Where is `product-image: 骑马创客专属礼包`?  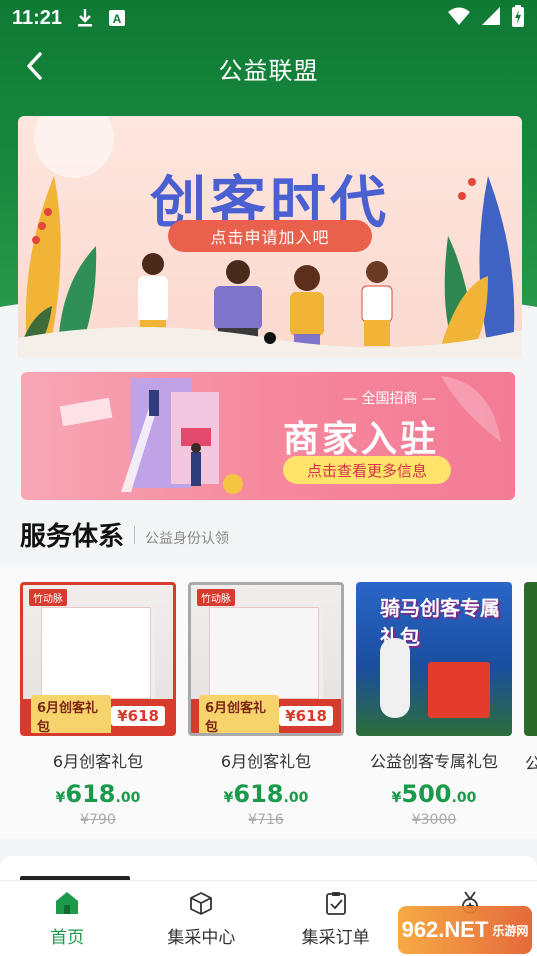 product-image: 骑马创客专属礼包 is located at coordinates (434, 659).